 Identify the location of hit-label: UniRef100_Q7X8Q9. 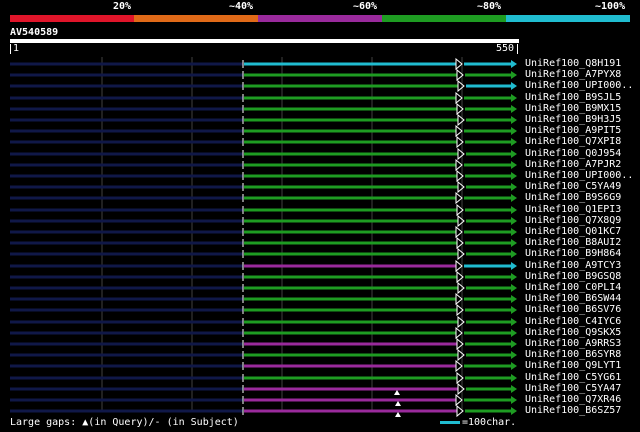
(573, 220).